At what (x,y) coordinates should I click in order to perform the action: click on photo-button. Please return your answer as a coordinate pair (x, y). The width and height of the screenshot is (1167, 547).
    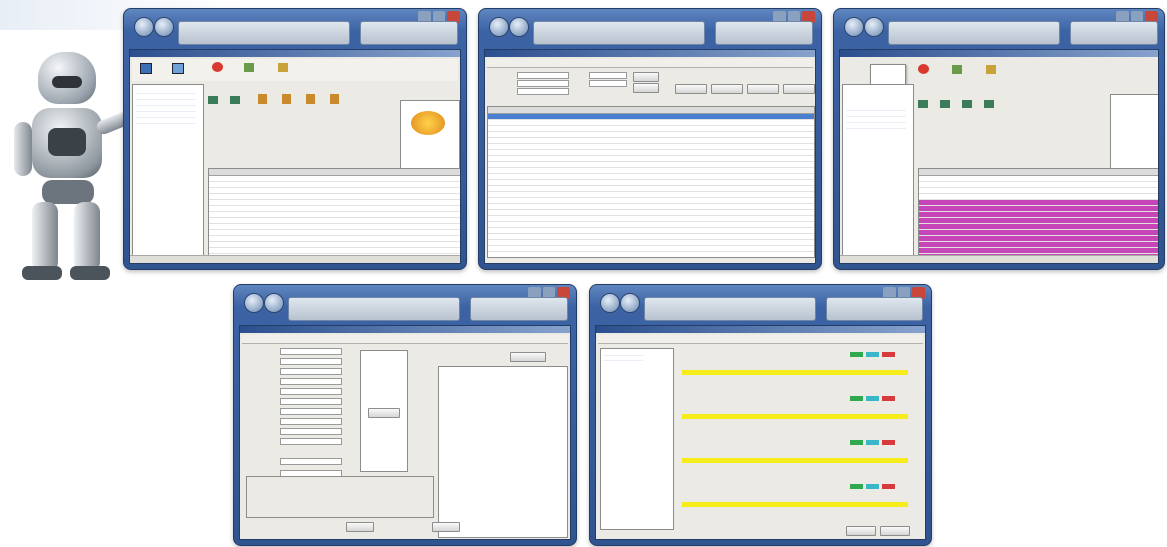
    Looking at the image, I should click on (384, 413).